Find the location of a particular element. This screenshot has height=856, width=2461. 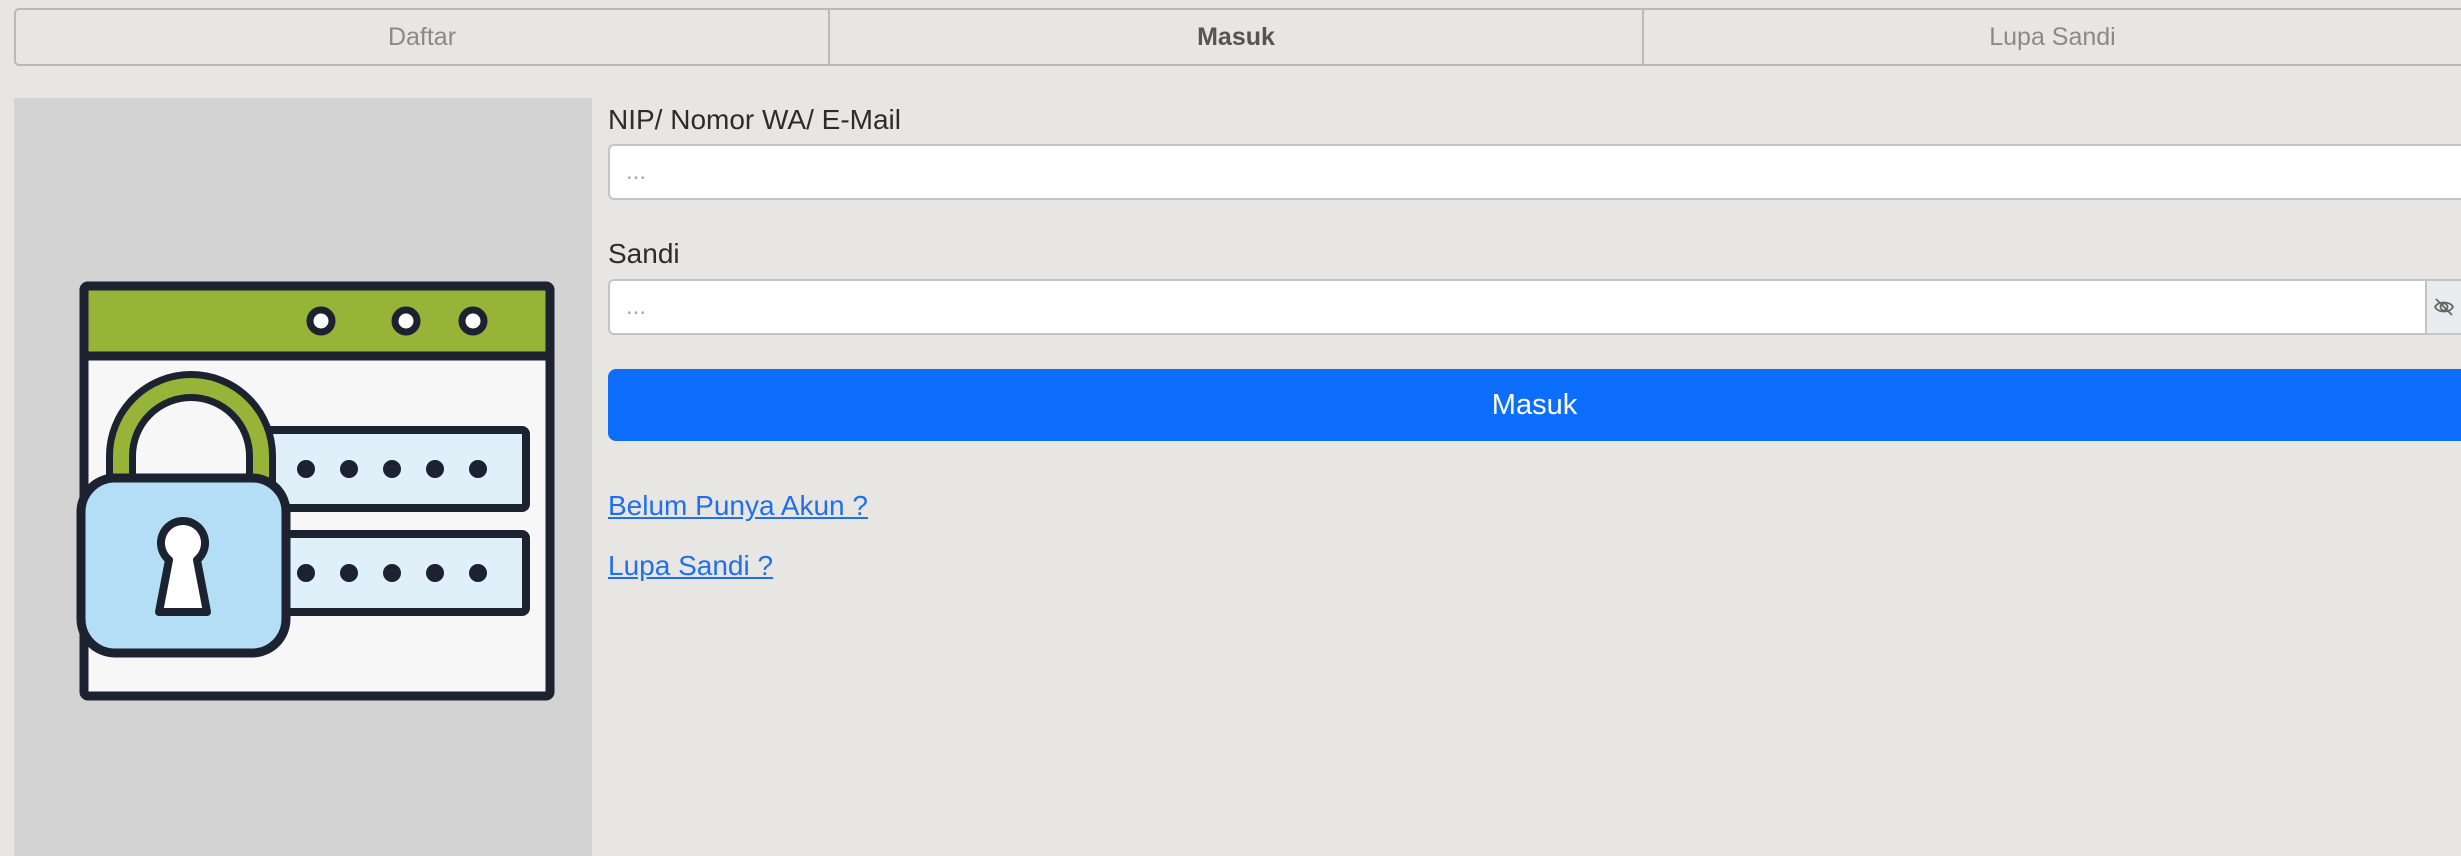

id-input is located at coordinates (1534, 172).